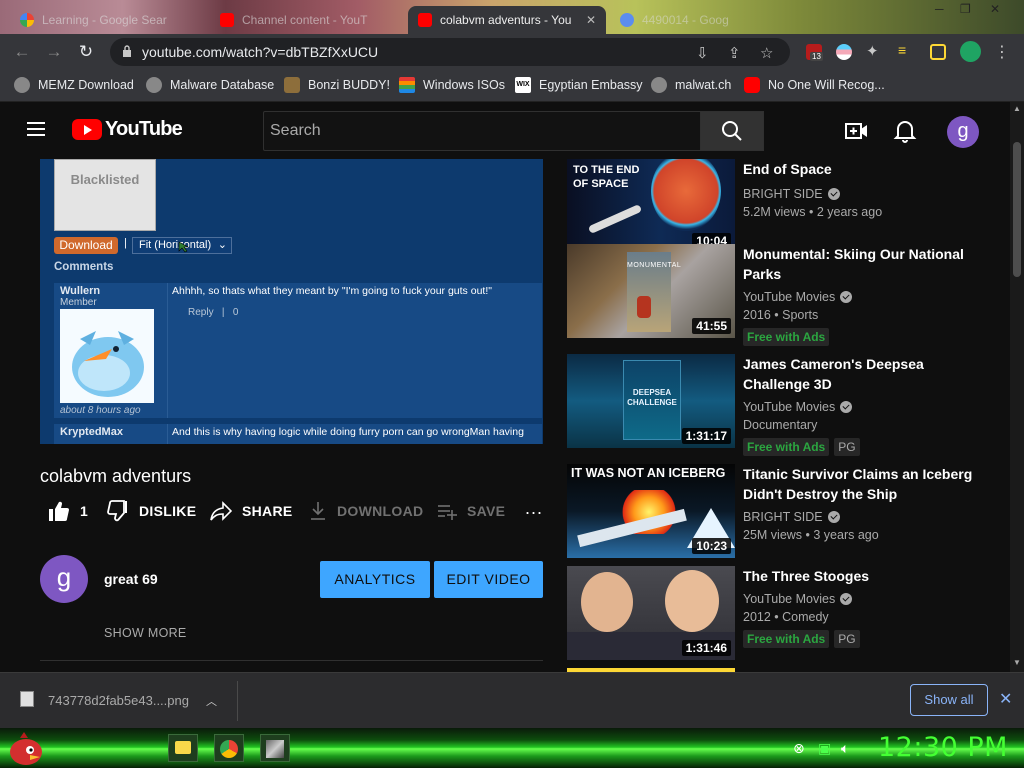 The height and width of the screenshot is (768, 1024). I want to click on video-title: Monumental: Skiing Our National Parks, so click(858, 264).